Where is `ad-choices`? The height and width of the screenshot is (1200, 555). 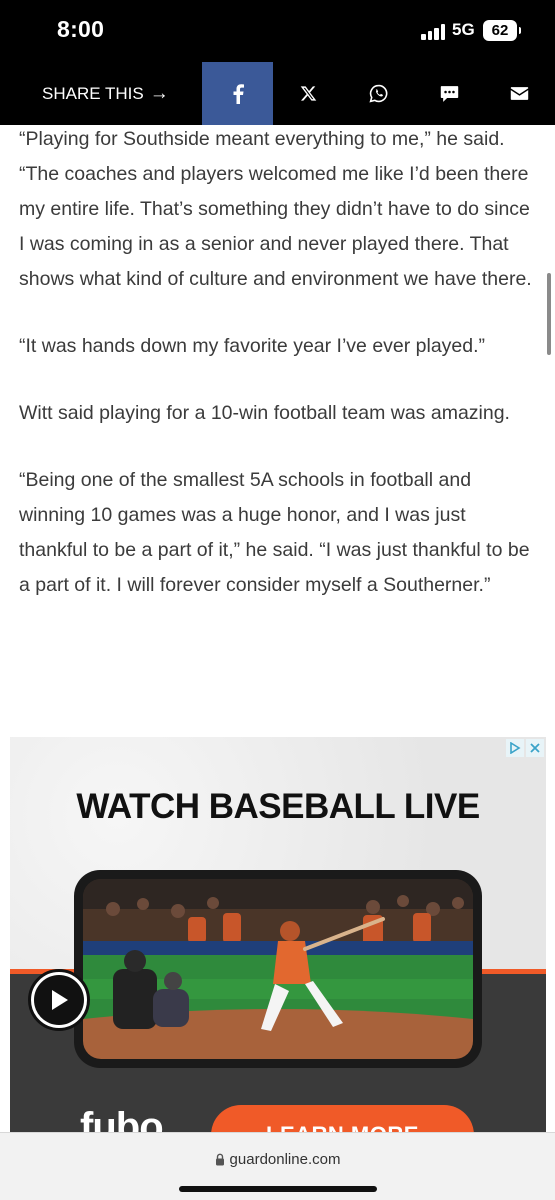 ad-choices is located at coordinates (525, 748).